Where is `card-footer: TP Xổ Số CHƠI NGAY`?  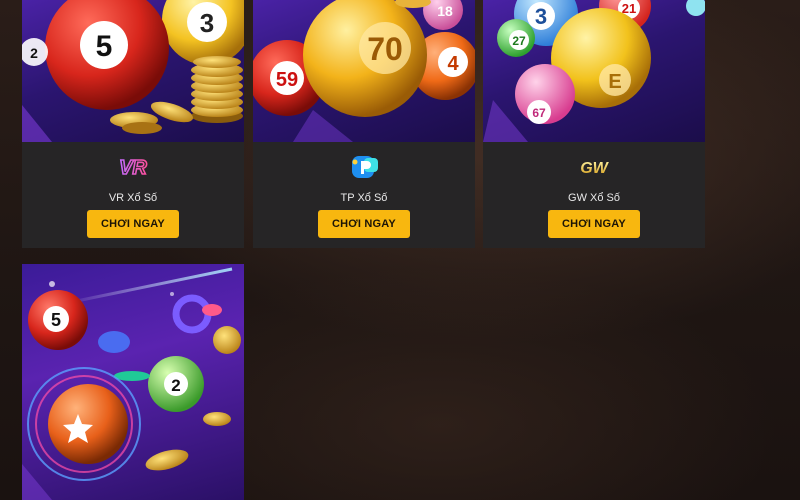
card-footer: TP Xổ Số CHƠI NGAY is located at coordinates (364, 195).